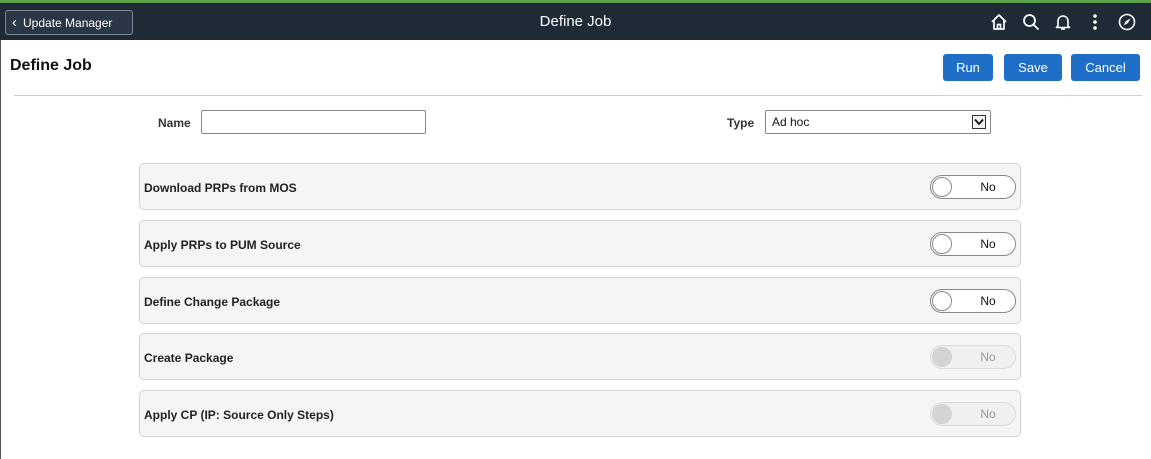 The width and height of the screenshot is (1151, 459). Describe the element at coordinates (999, 21) in the screenshot. I see `home-icon` at that location.